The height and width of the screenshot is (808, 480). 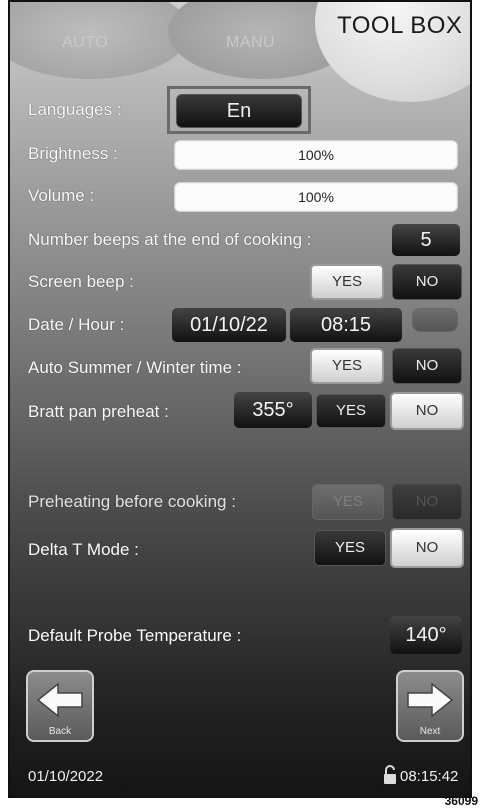 What do you see at coordinates (98, 411) in the screenshot?
I see `bratt-pan-label: Bratt pan preheat :` at bounding box center [98, 411].